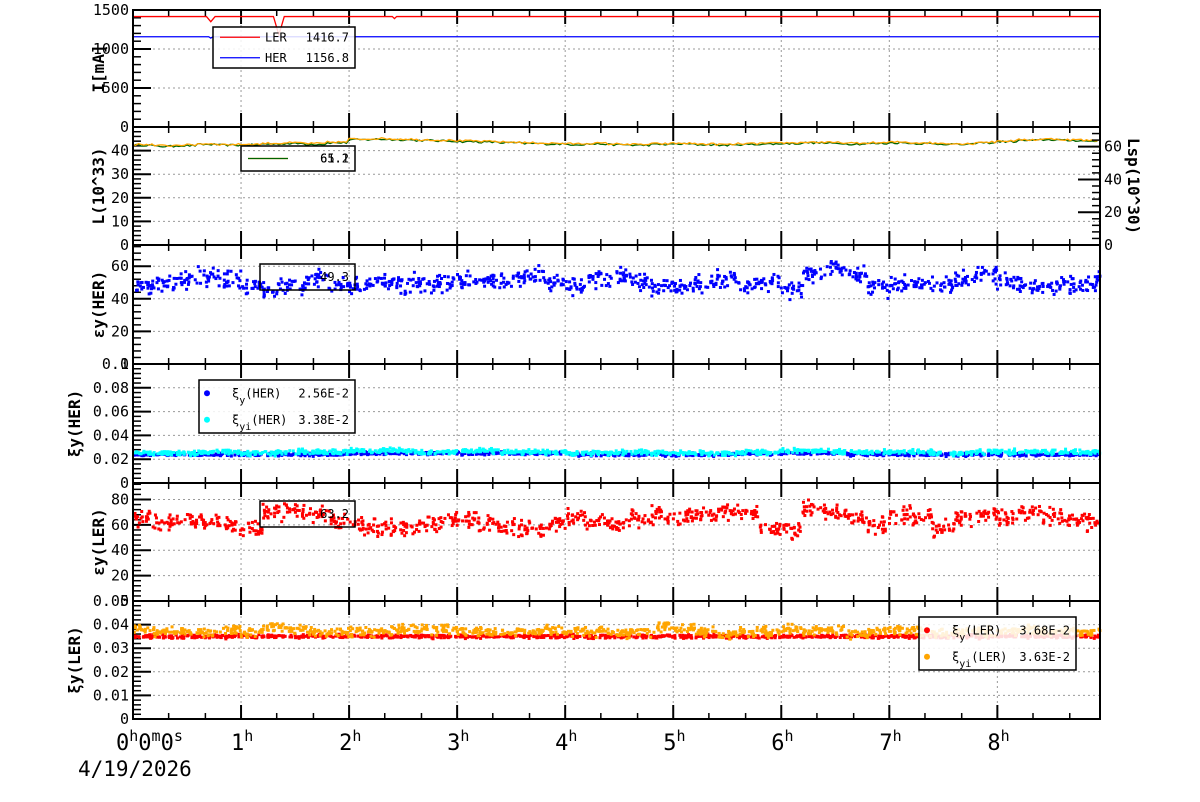  I want to click on legend-dot-marker, so click(207, 420).